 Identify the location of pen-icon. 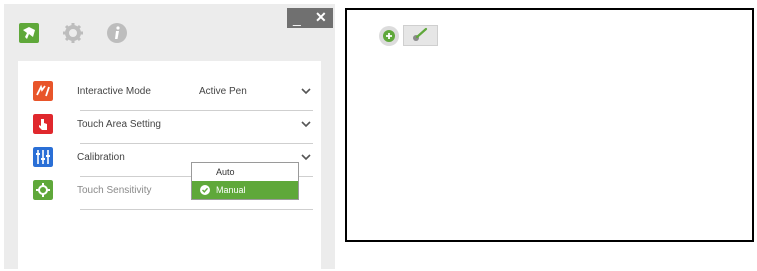
(420, 34).